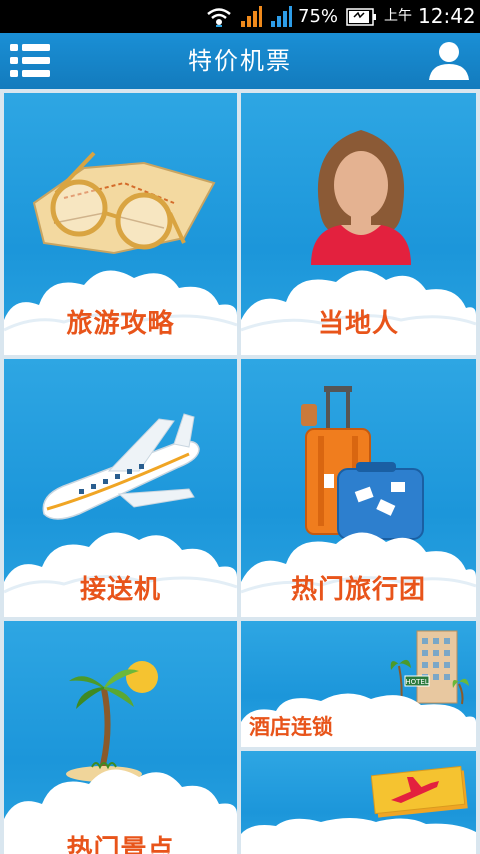  I want to click on woman-avatar-icon, so click(361, 197).